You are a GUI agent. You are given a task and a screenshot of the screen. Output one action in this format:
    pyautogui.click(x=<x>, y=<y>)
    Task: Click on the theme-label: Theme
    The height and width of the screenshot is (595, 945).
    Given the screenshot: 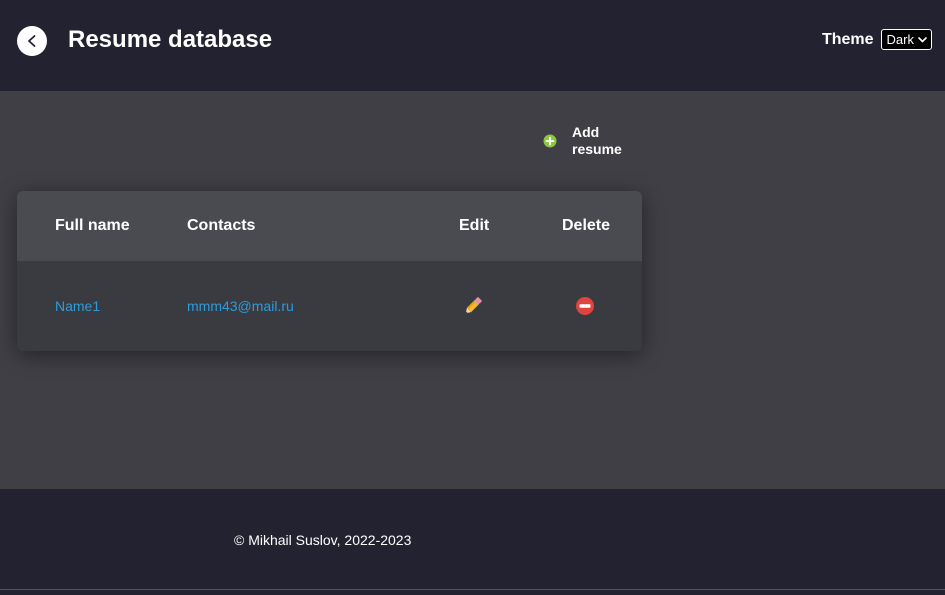 What is the action you would take?
    pyautogui.click(x=847, y=39)
    